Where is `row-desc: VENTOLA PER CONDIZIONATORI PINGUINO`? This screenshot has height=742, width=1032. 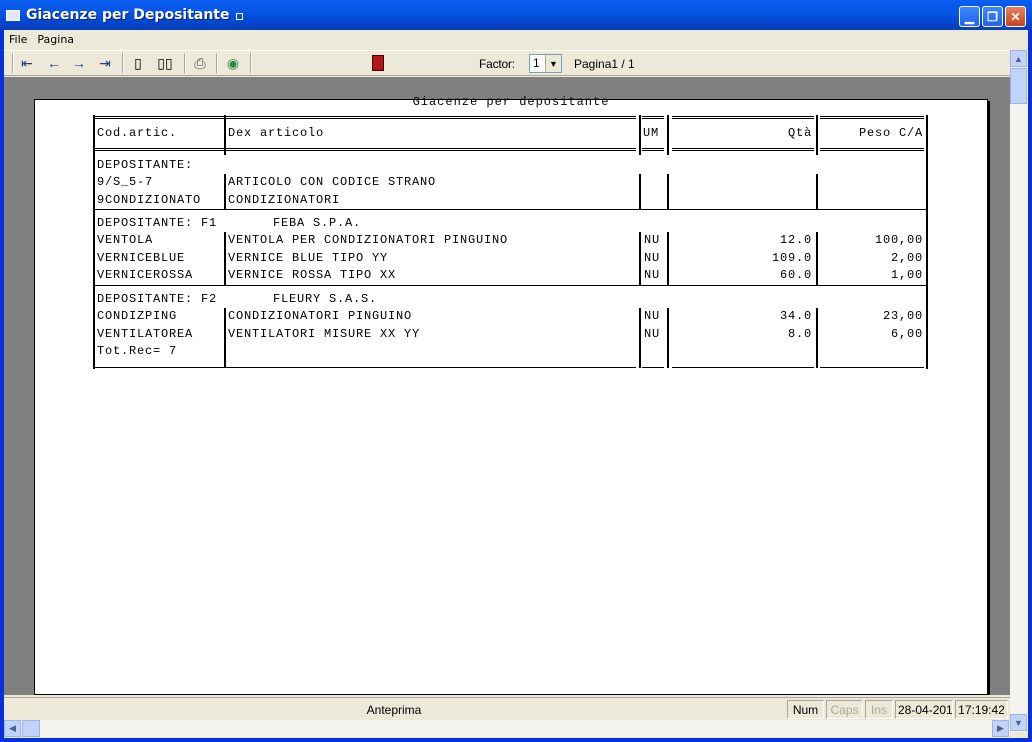 row-desc: VENTOLA PER CONDIZIONATORI PINGUINO is located at coordinates (368, 240).